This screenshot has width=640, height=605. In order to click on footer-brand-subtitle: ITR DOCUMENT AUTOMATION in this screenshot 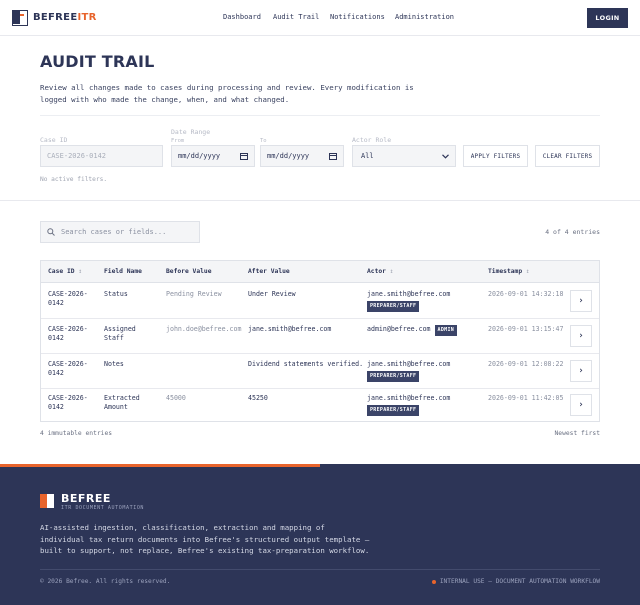, I will do `click(103, 508)`.